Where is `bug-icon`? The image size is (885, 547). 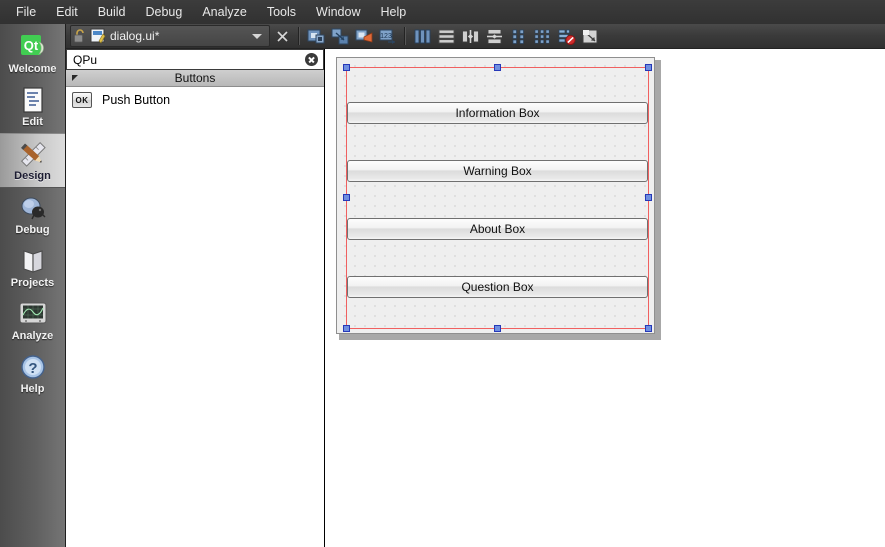
bug-icon is located at coordinates (33, 208).